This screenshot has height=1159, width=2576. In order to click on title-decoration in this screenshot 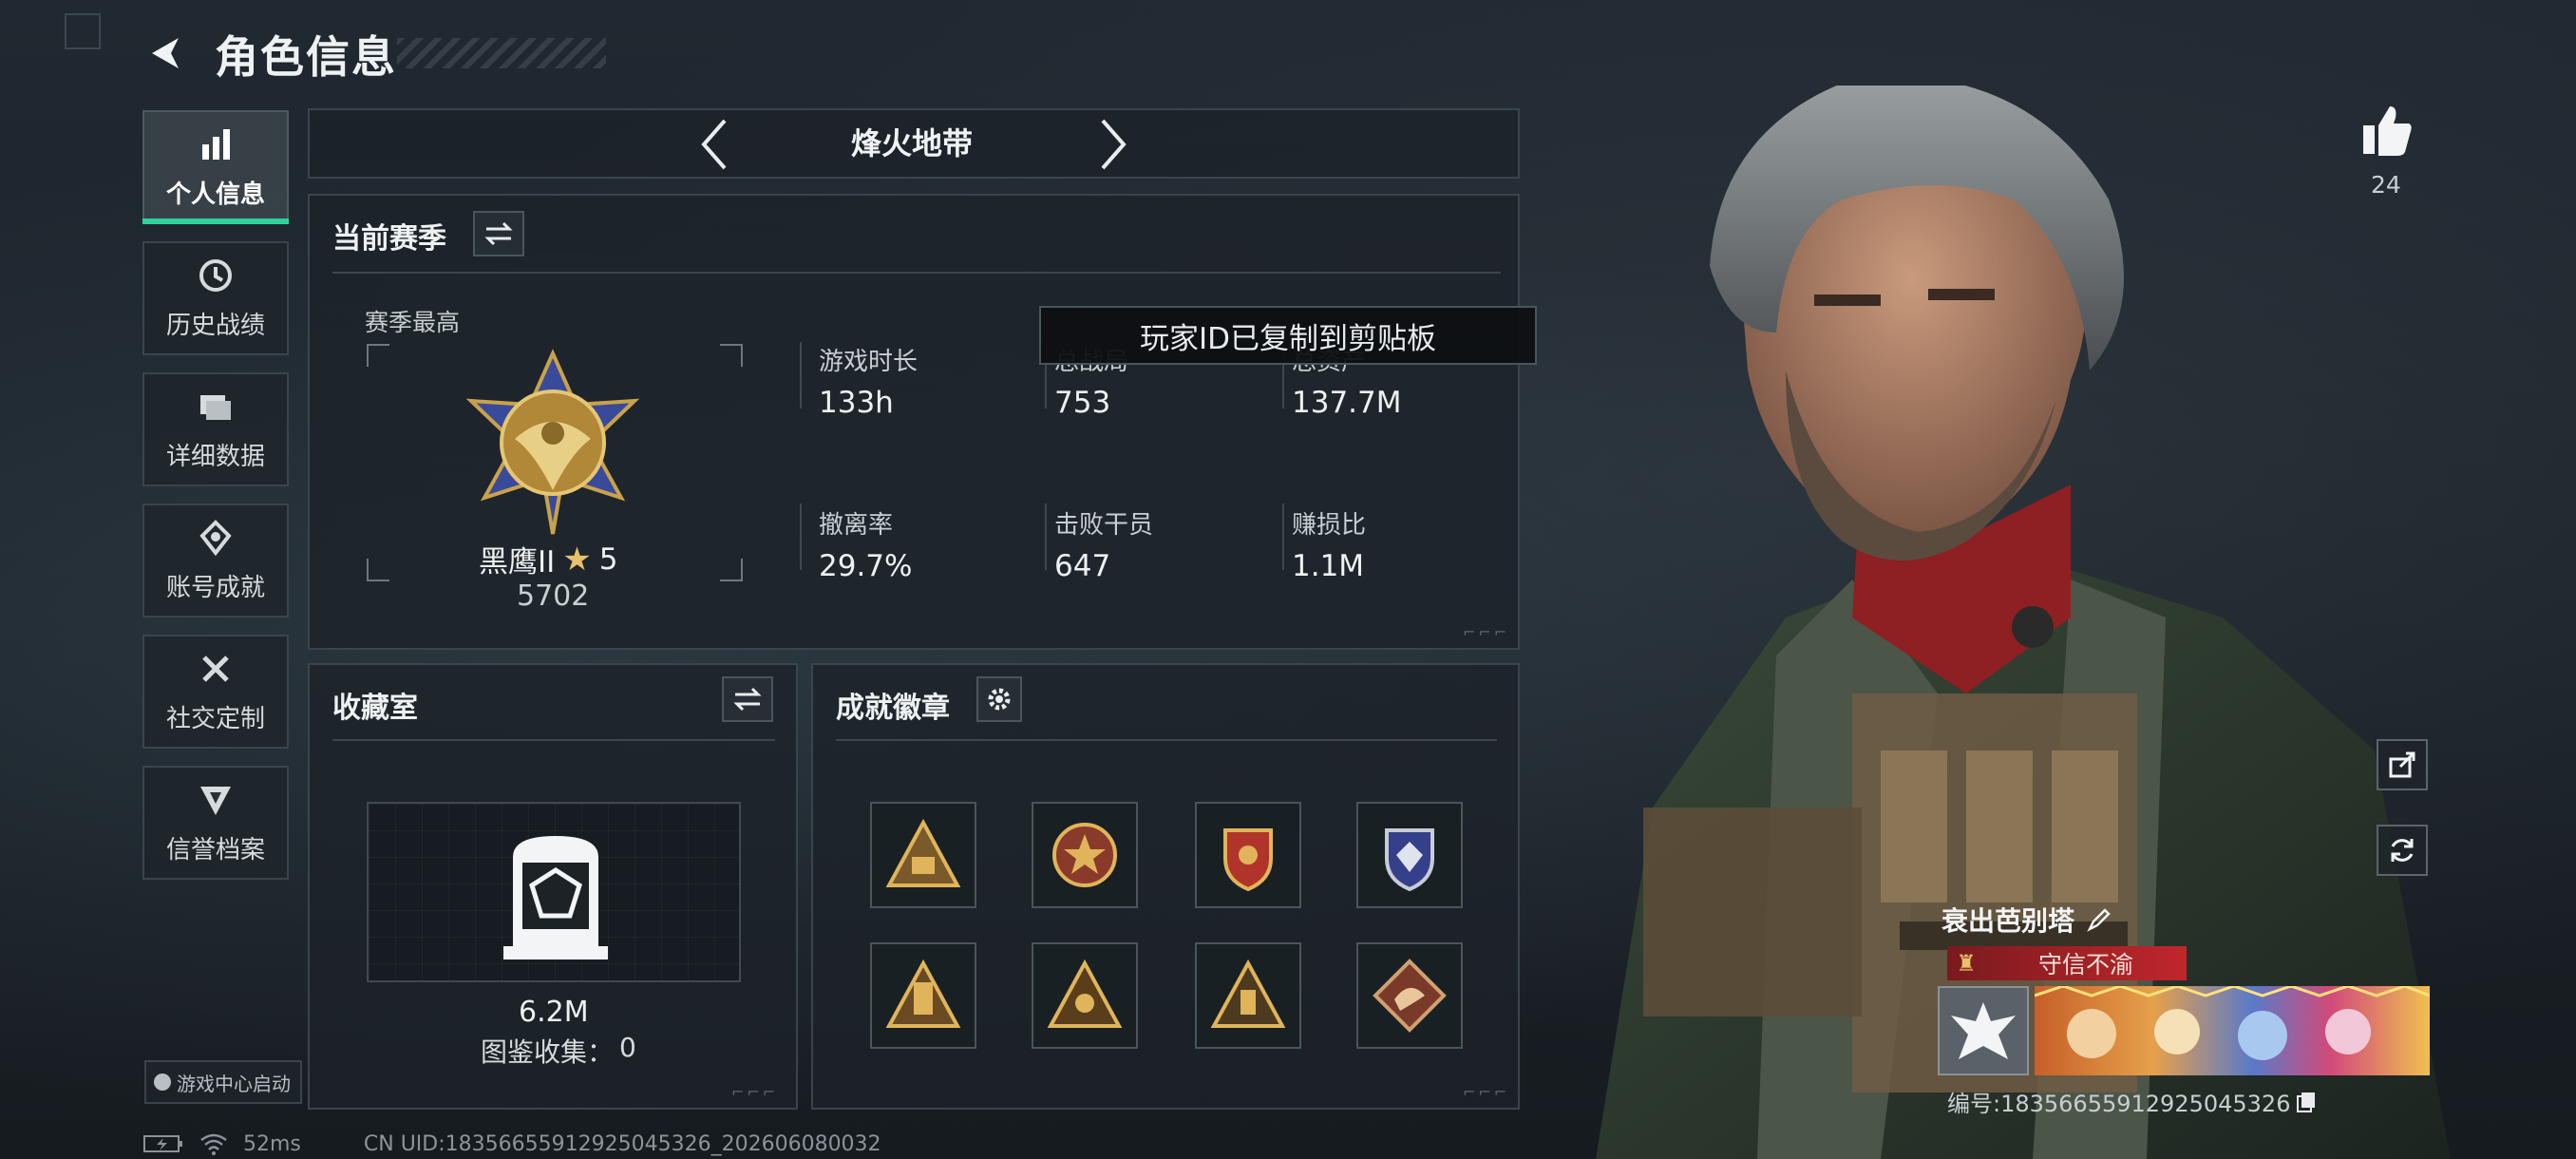, I will do `click(501, 53)`.